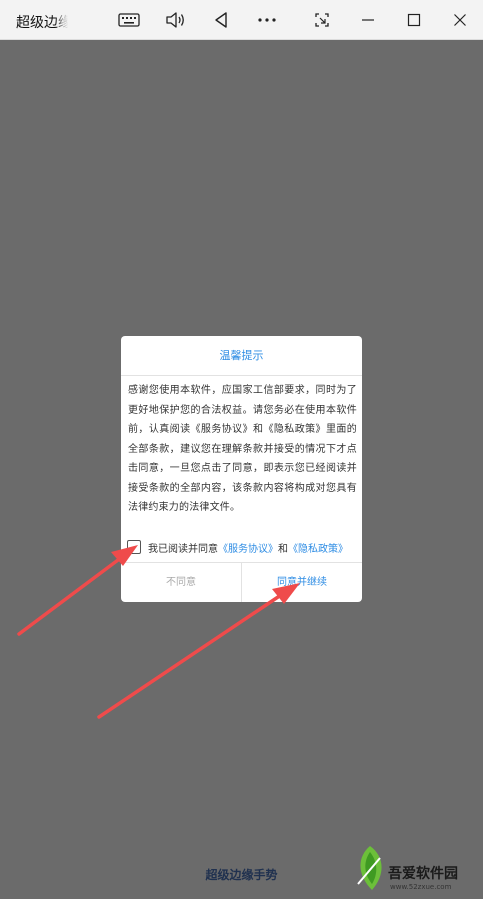 The width and height of the screenshot is (483, 899). I want to click on service-agreement-link: 《服务协议》, so click(248, 547).